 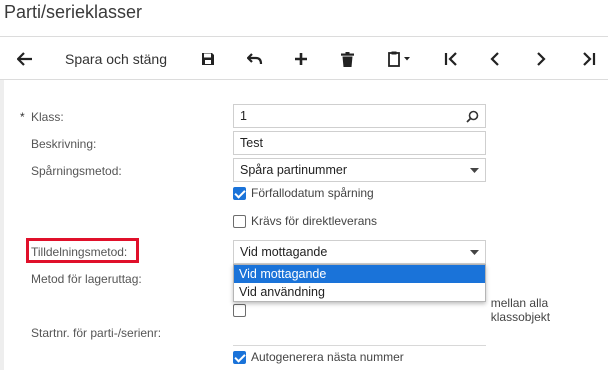 What do you see at coordinates (359, 292) in the screenshot?
I see `option-vid-anvandning: Vid användning` at bounding box center [359, 292].